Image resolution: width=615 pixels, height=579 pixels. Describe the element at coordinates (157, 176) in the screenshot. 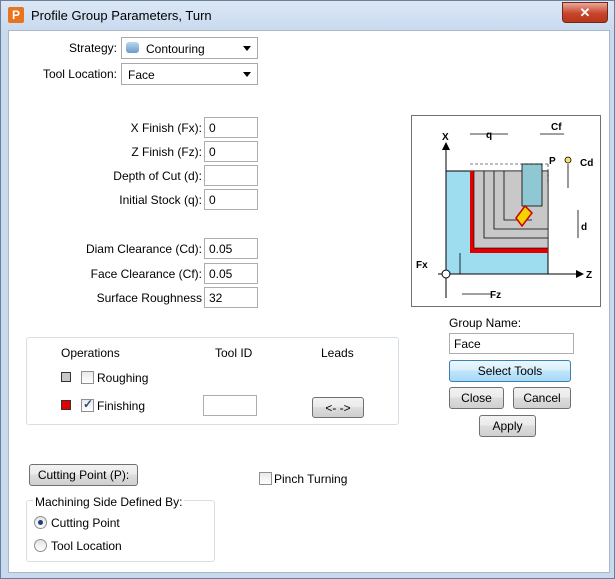

I see `depth-of-cut-label: Depth of Cut (d):` at that location.